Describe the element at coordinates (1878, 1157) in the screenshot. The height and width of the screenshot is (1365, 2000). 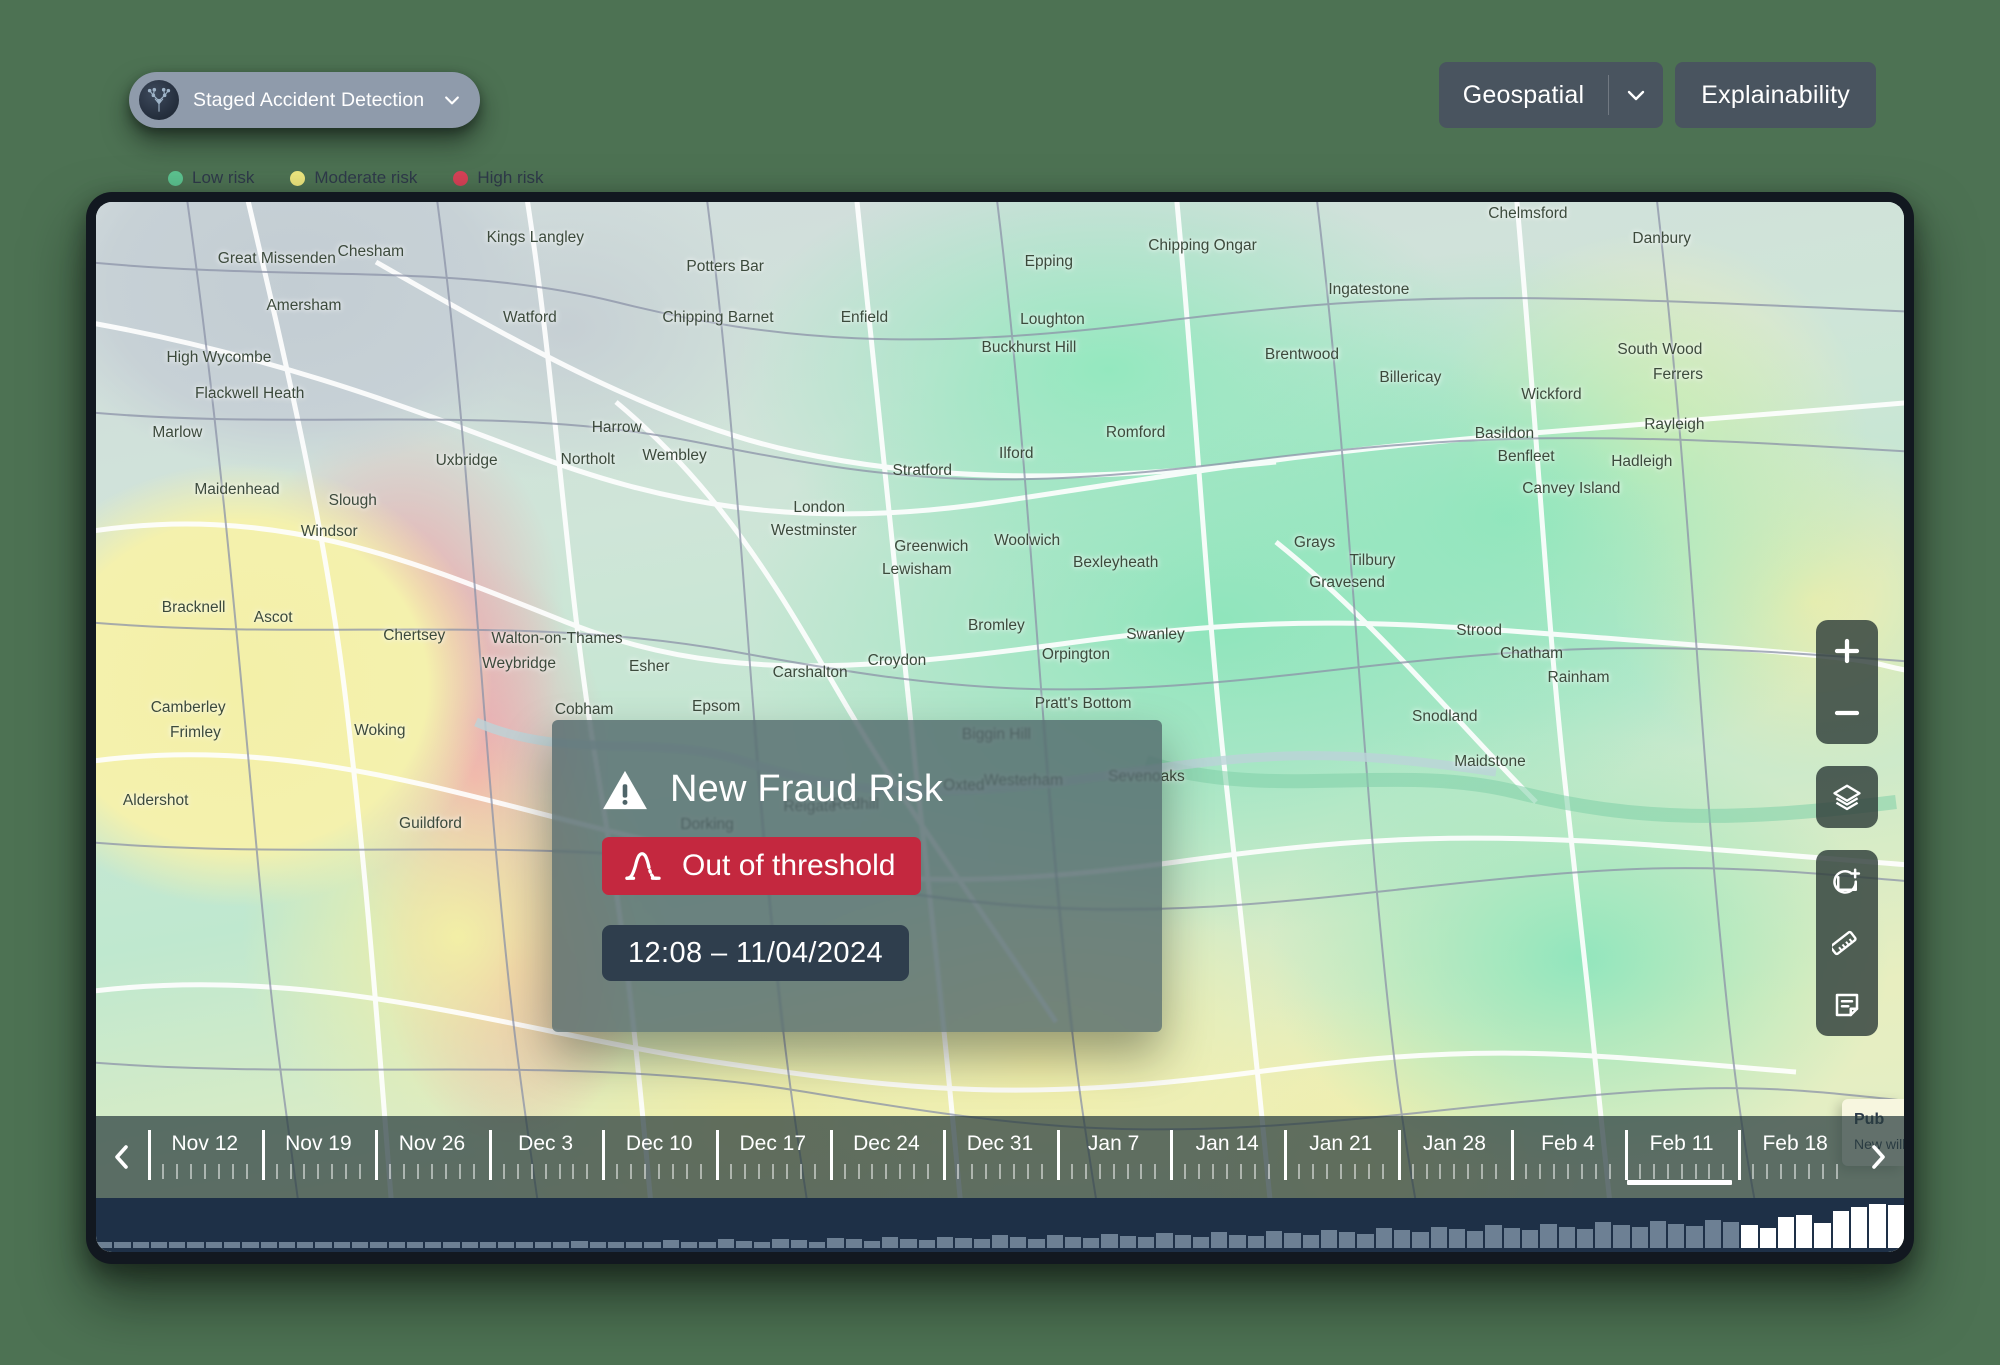
I see `timeline-next-button` at that location.